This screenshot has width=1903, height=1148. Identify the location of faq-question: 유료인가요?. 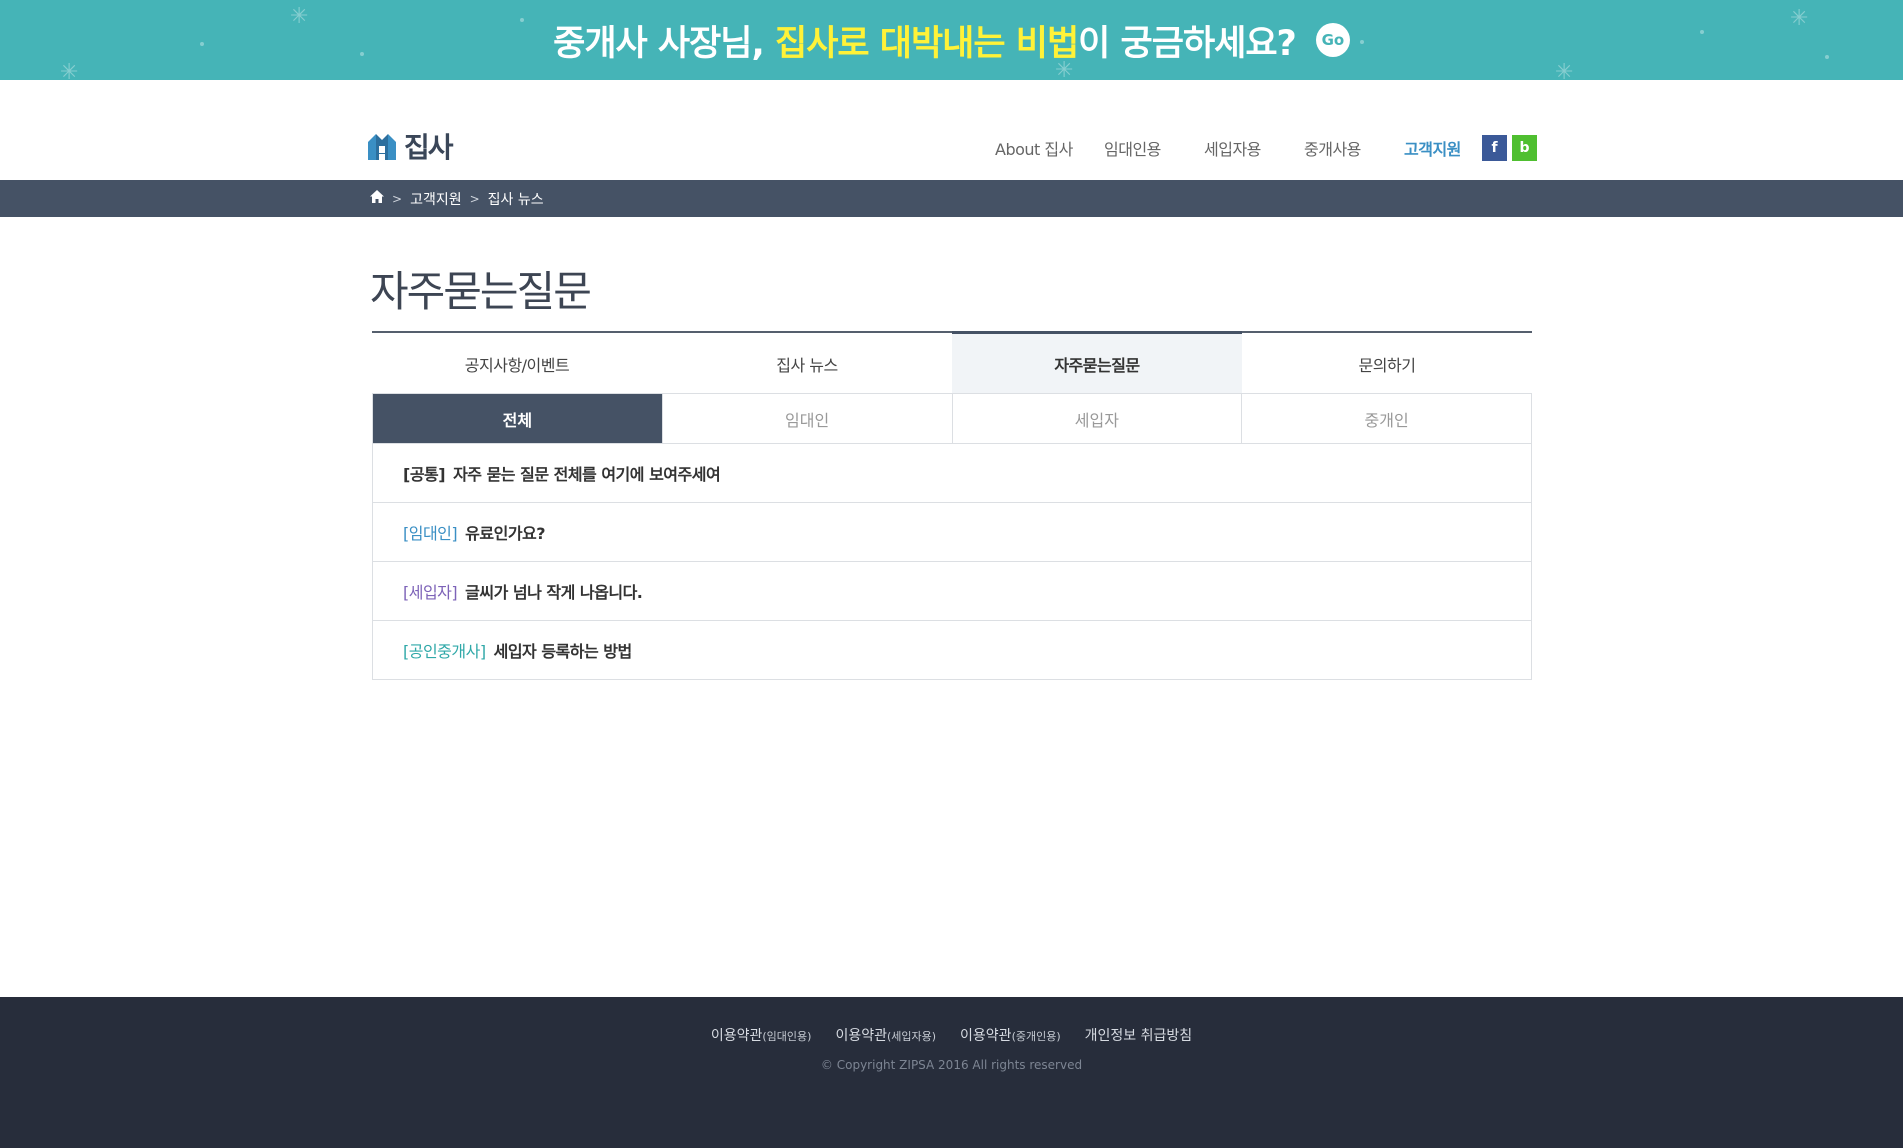
(505, 533).